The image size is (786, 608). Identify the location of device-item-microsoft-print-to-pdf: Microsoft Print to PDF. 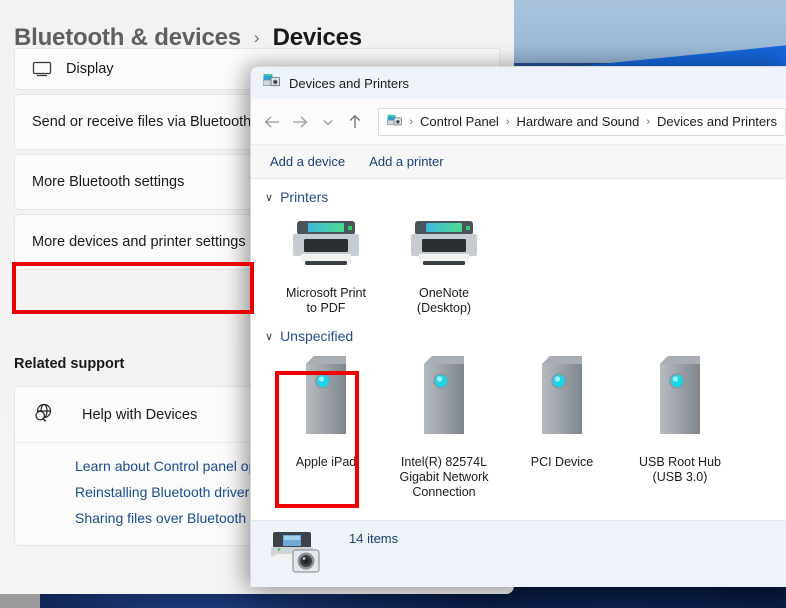
(326, 261).